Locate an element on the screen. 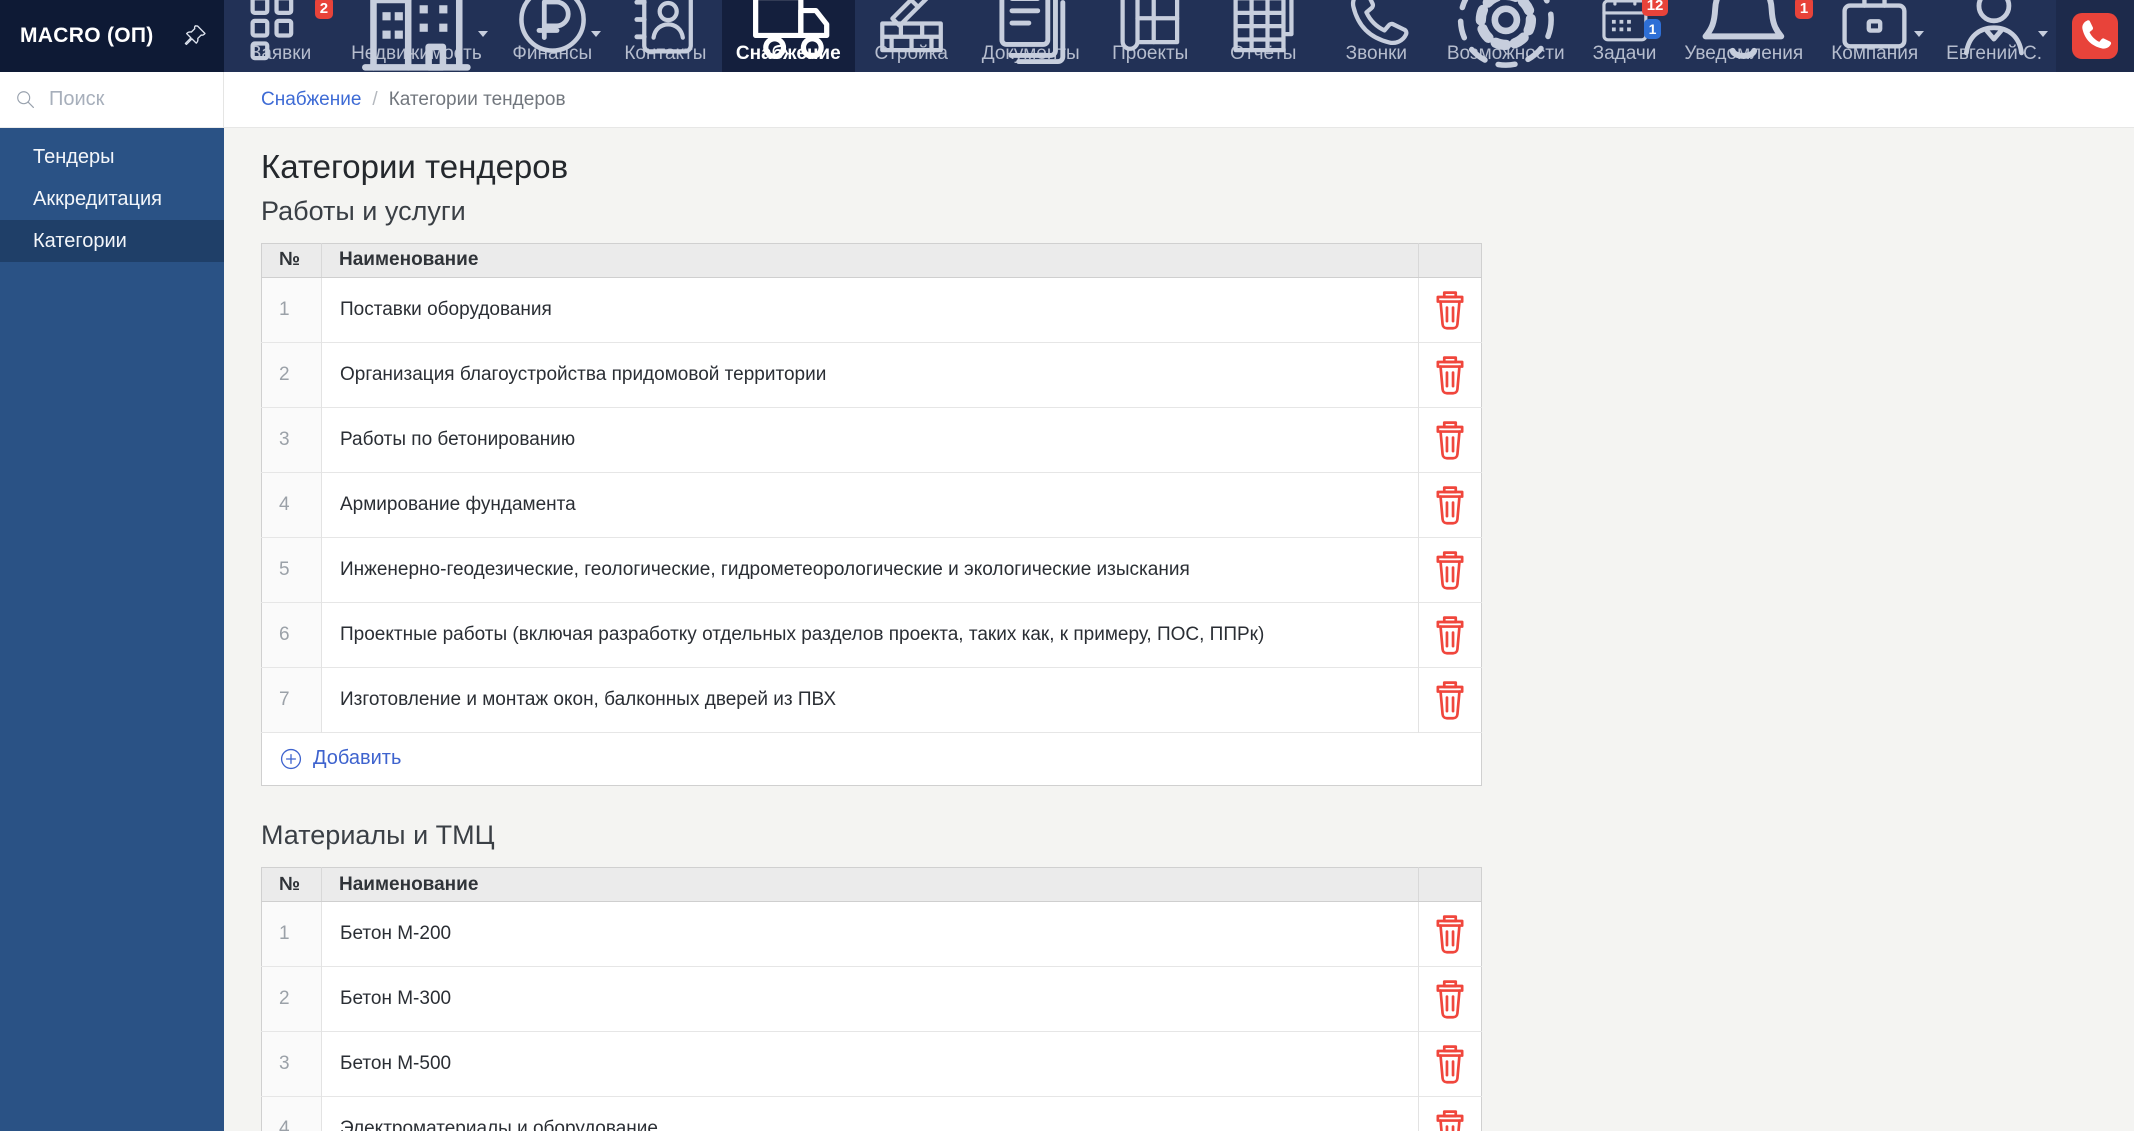 The height and width of the screenshot is (1131, 2134). building-icon is located at coordinates (419, 35).